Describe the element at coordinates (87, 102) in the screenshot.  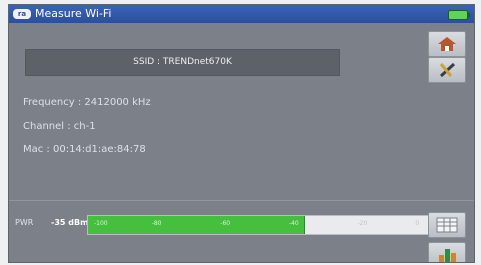
I see `frequency-label: Frequency : 2412000 kHz` at that location.